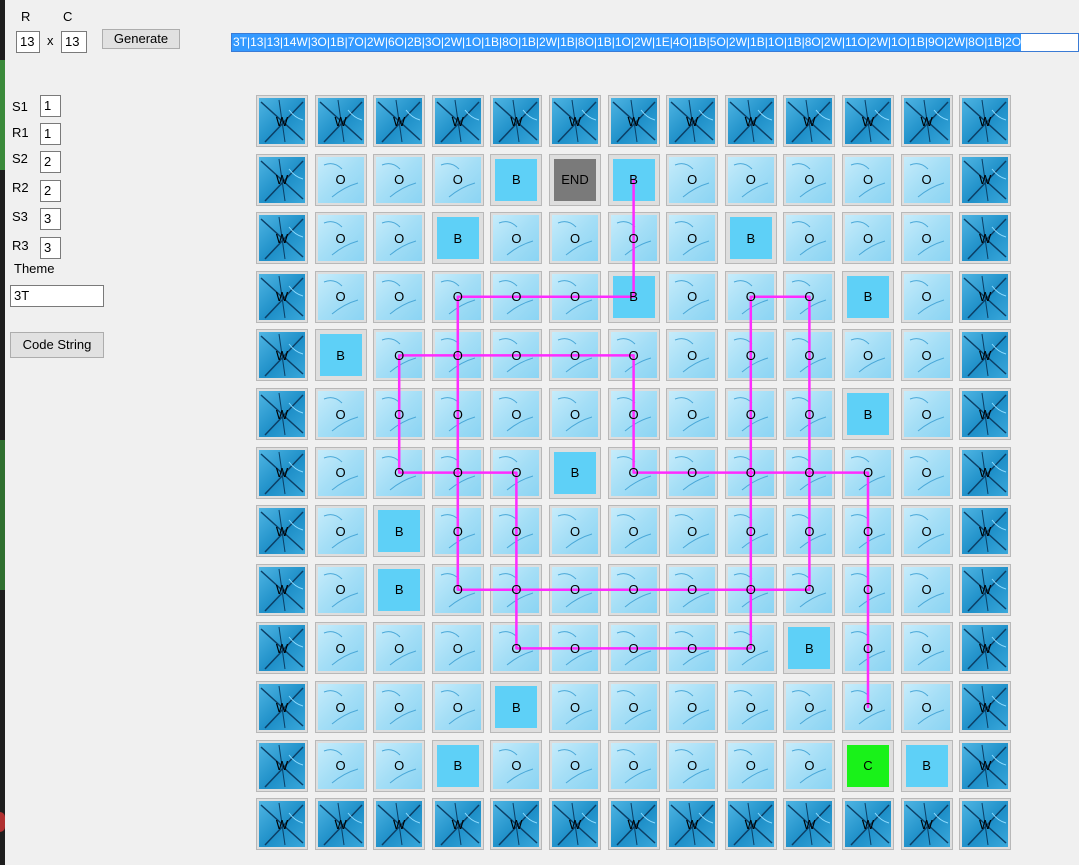 The height and width of the screenshot is (865, 1079). I want to click on theme-input: 3T, so click(57, 296).